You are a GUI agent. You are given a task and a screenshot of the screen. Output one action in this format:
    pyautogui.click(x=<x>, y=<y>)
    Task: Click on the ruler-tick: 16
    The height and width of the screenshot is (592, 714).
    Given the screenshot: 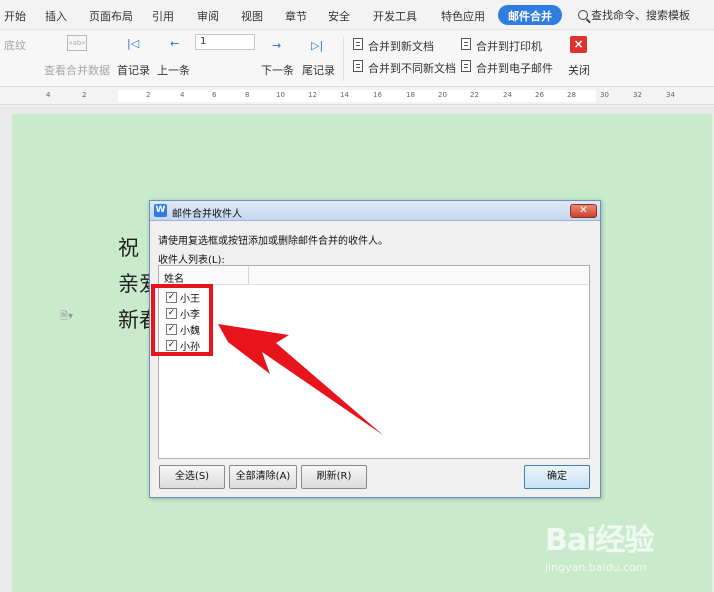 What is the action you would take?
    pyautogui.click(x=377, y=95)
    